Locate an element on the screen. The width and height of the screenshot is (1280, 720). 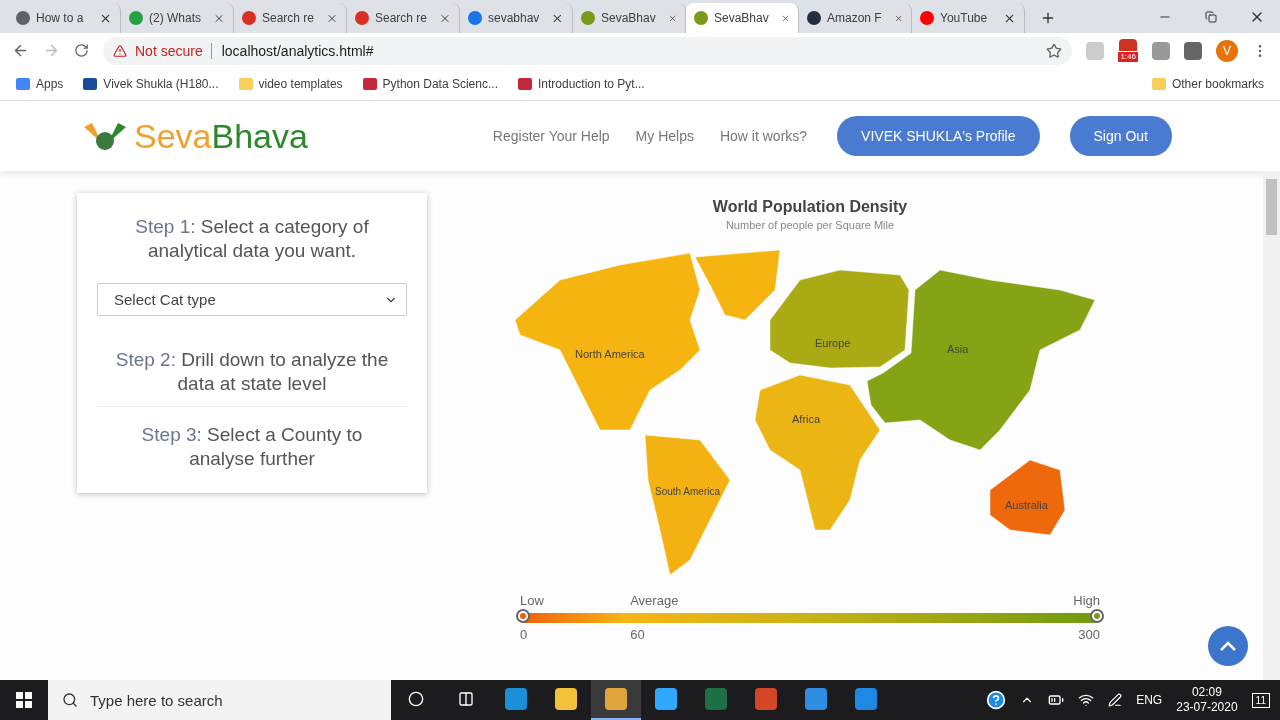
bookmark-link: Other bookmarks is located at coordinates (1207, 84).